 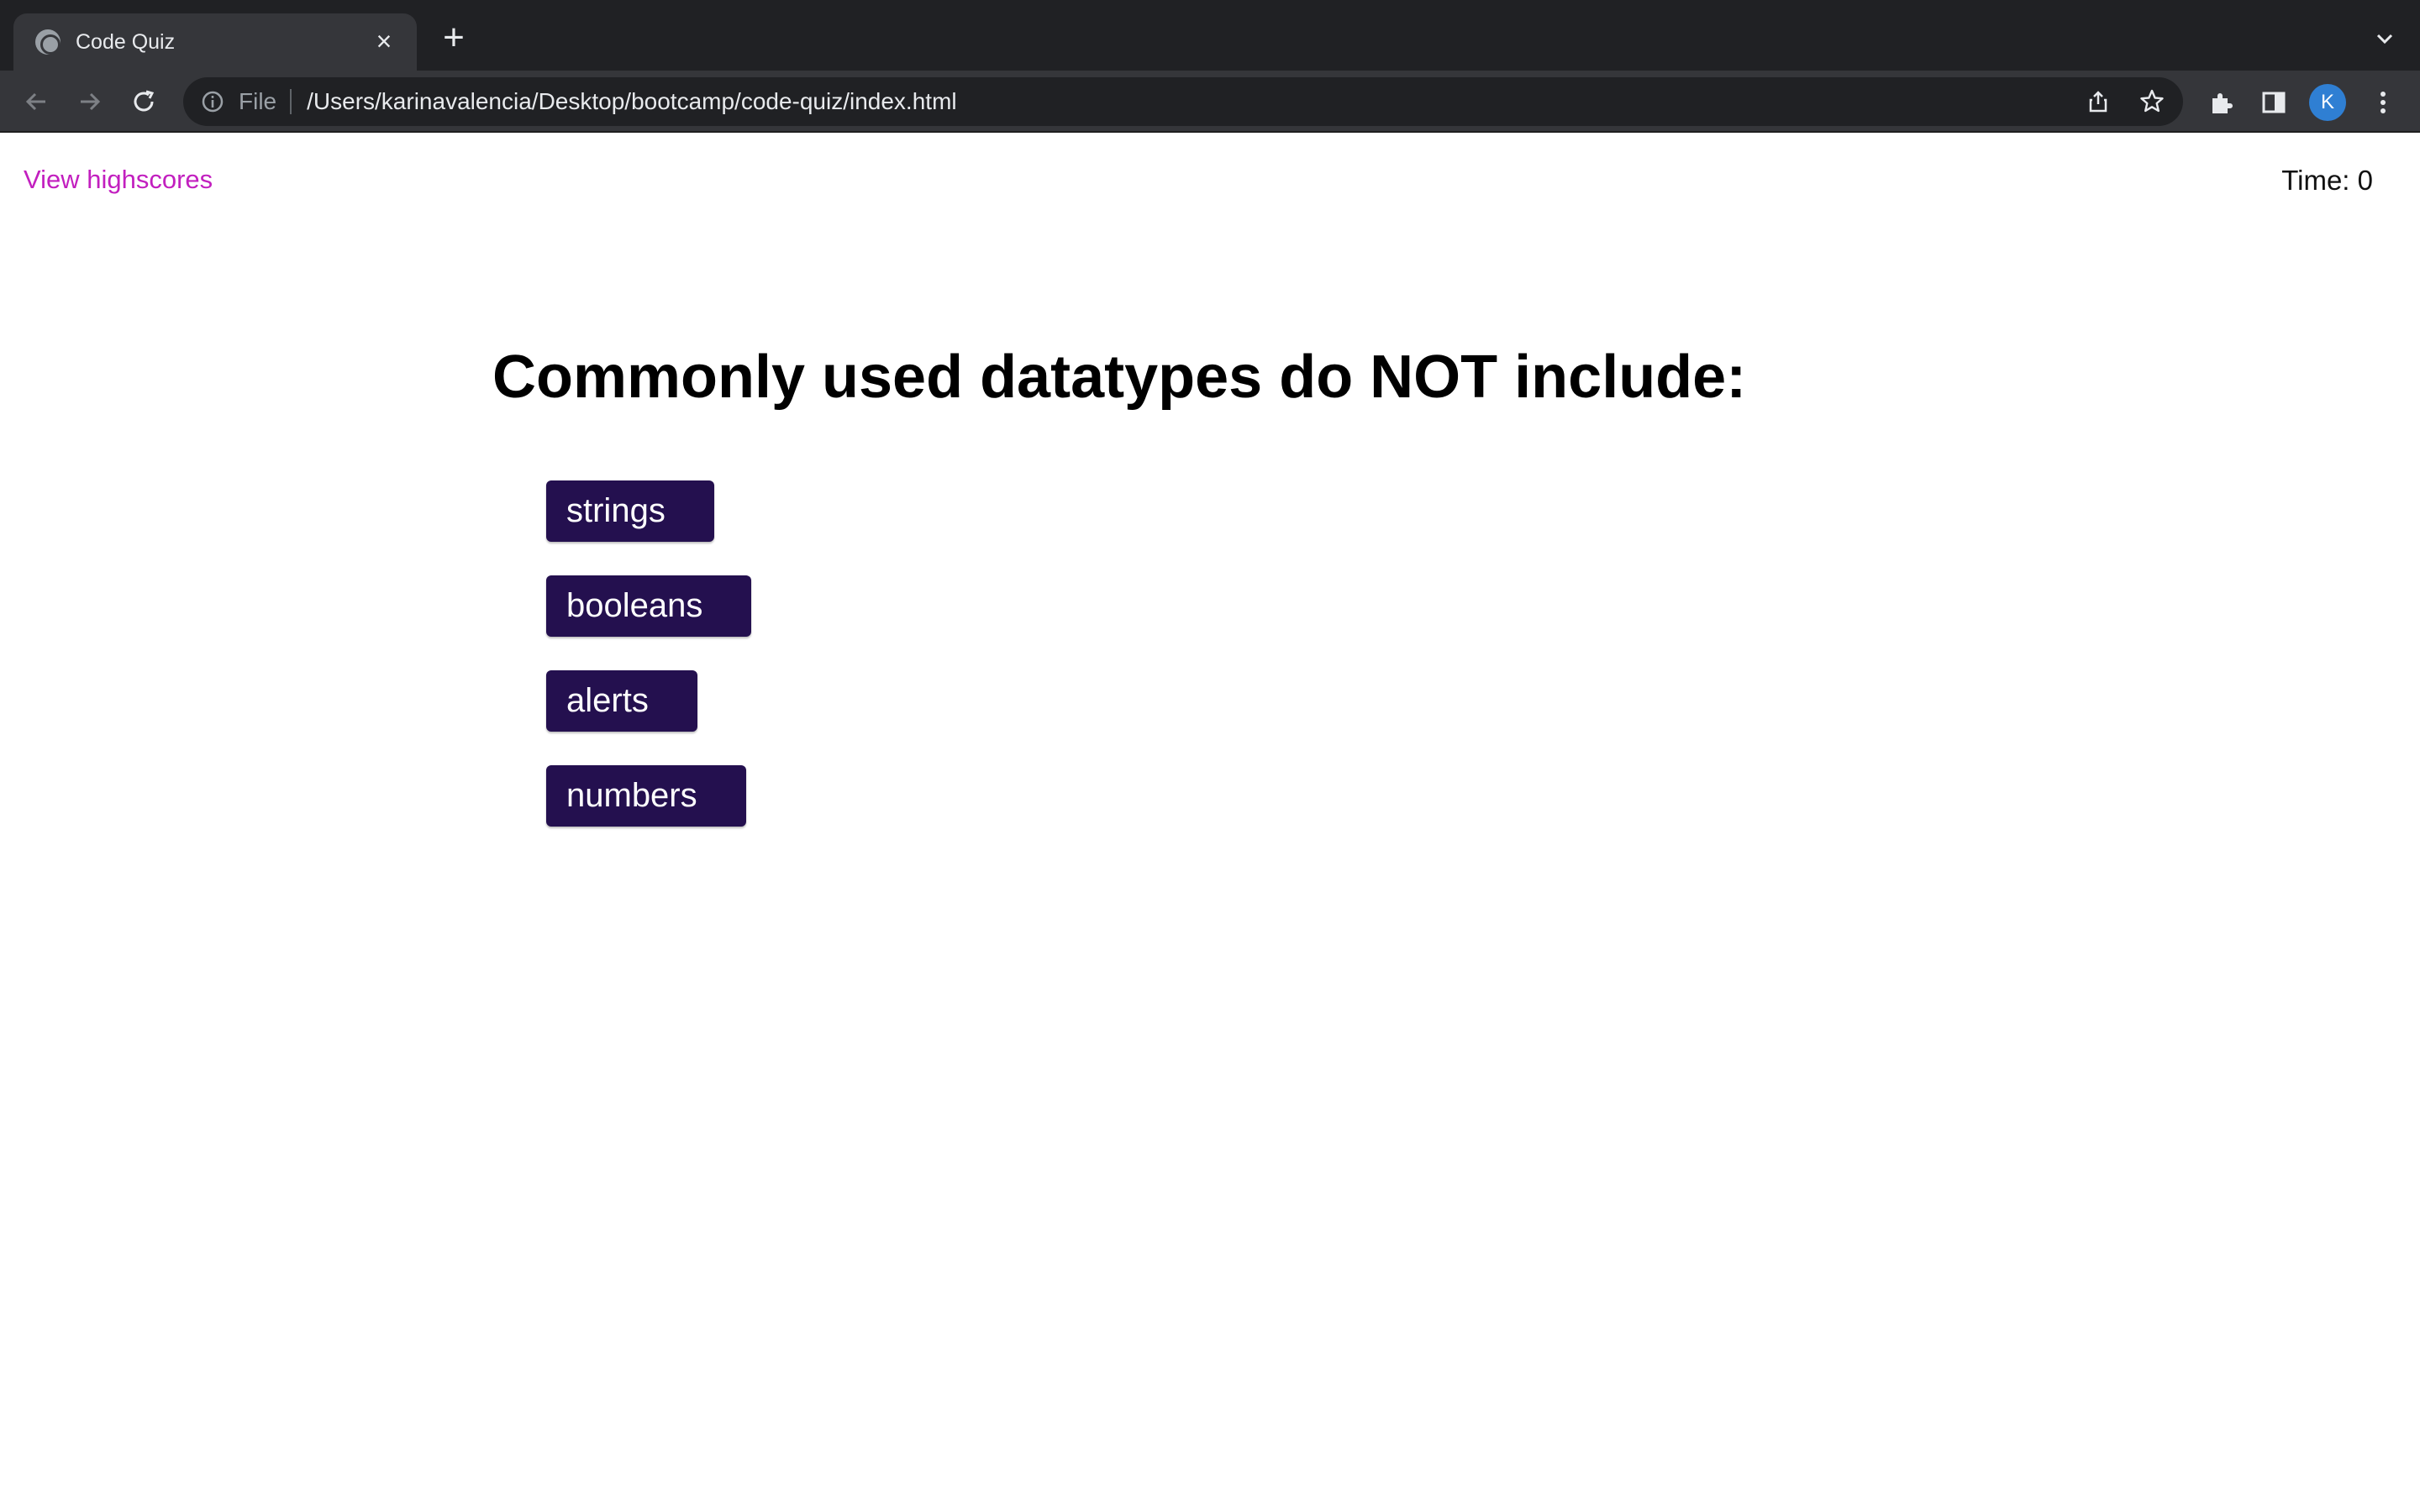 What do you see at coordinates (2152, 101) in the screenshot?
I see `bookmark-star-icon` at bounding box center [2152, 101].